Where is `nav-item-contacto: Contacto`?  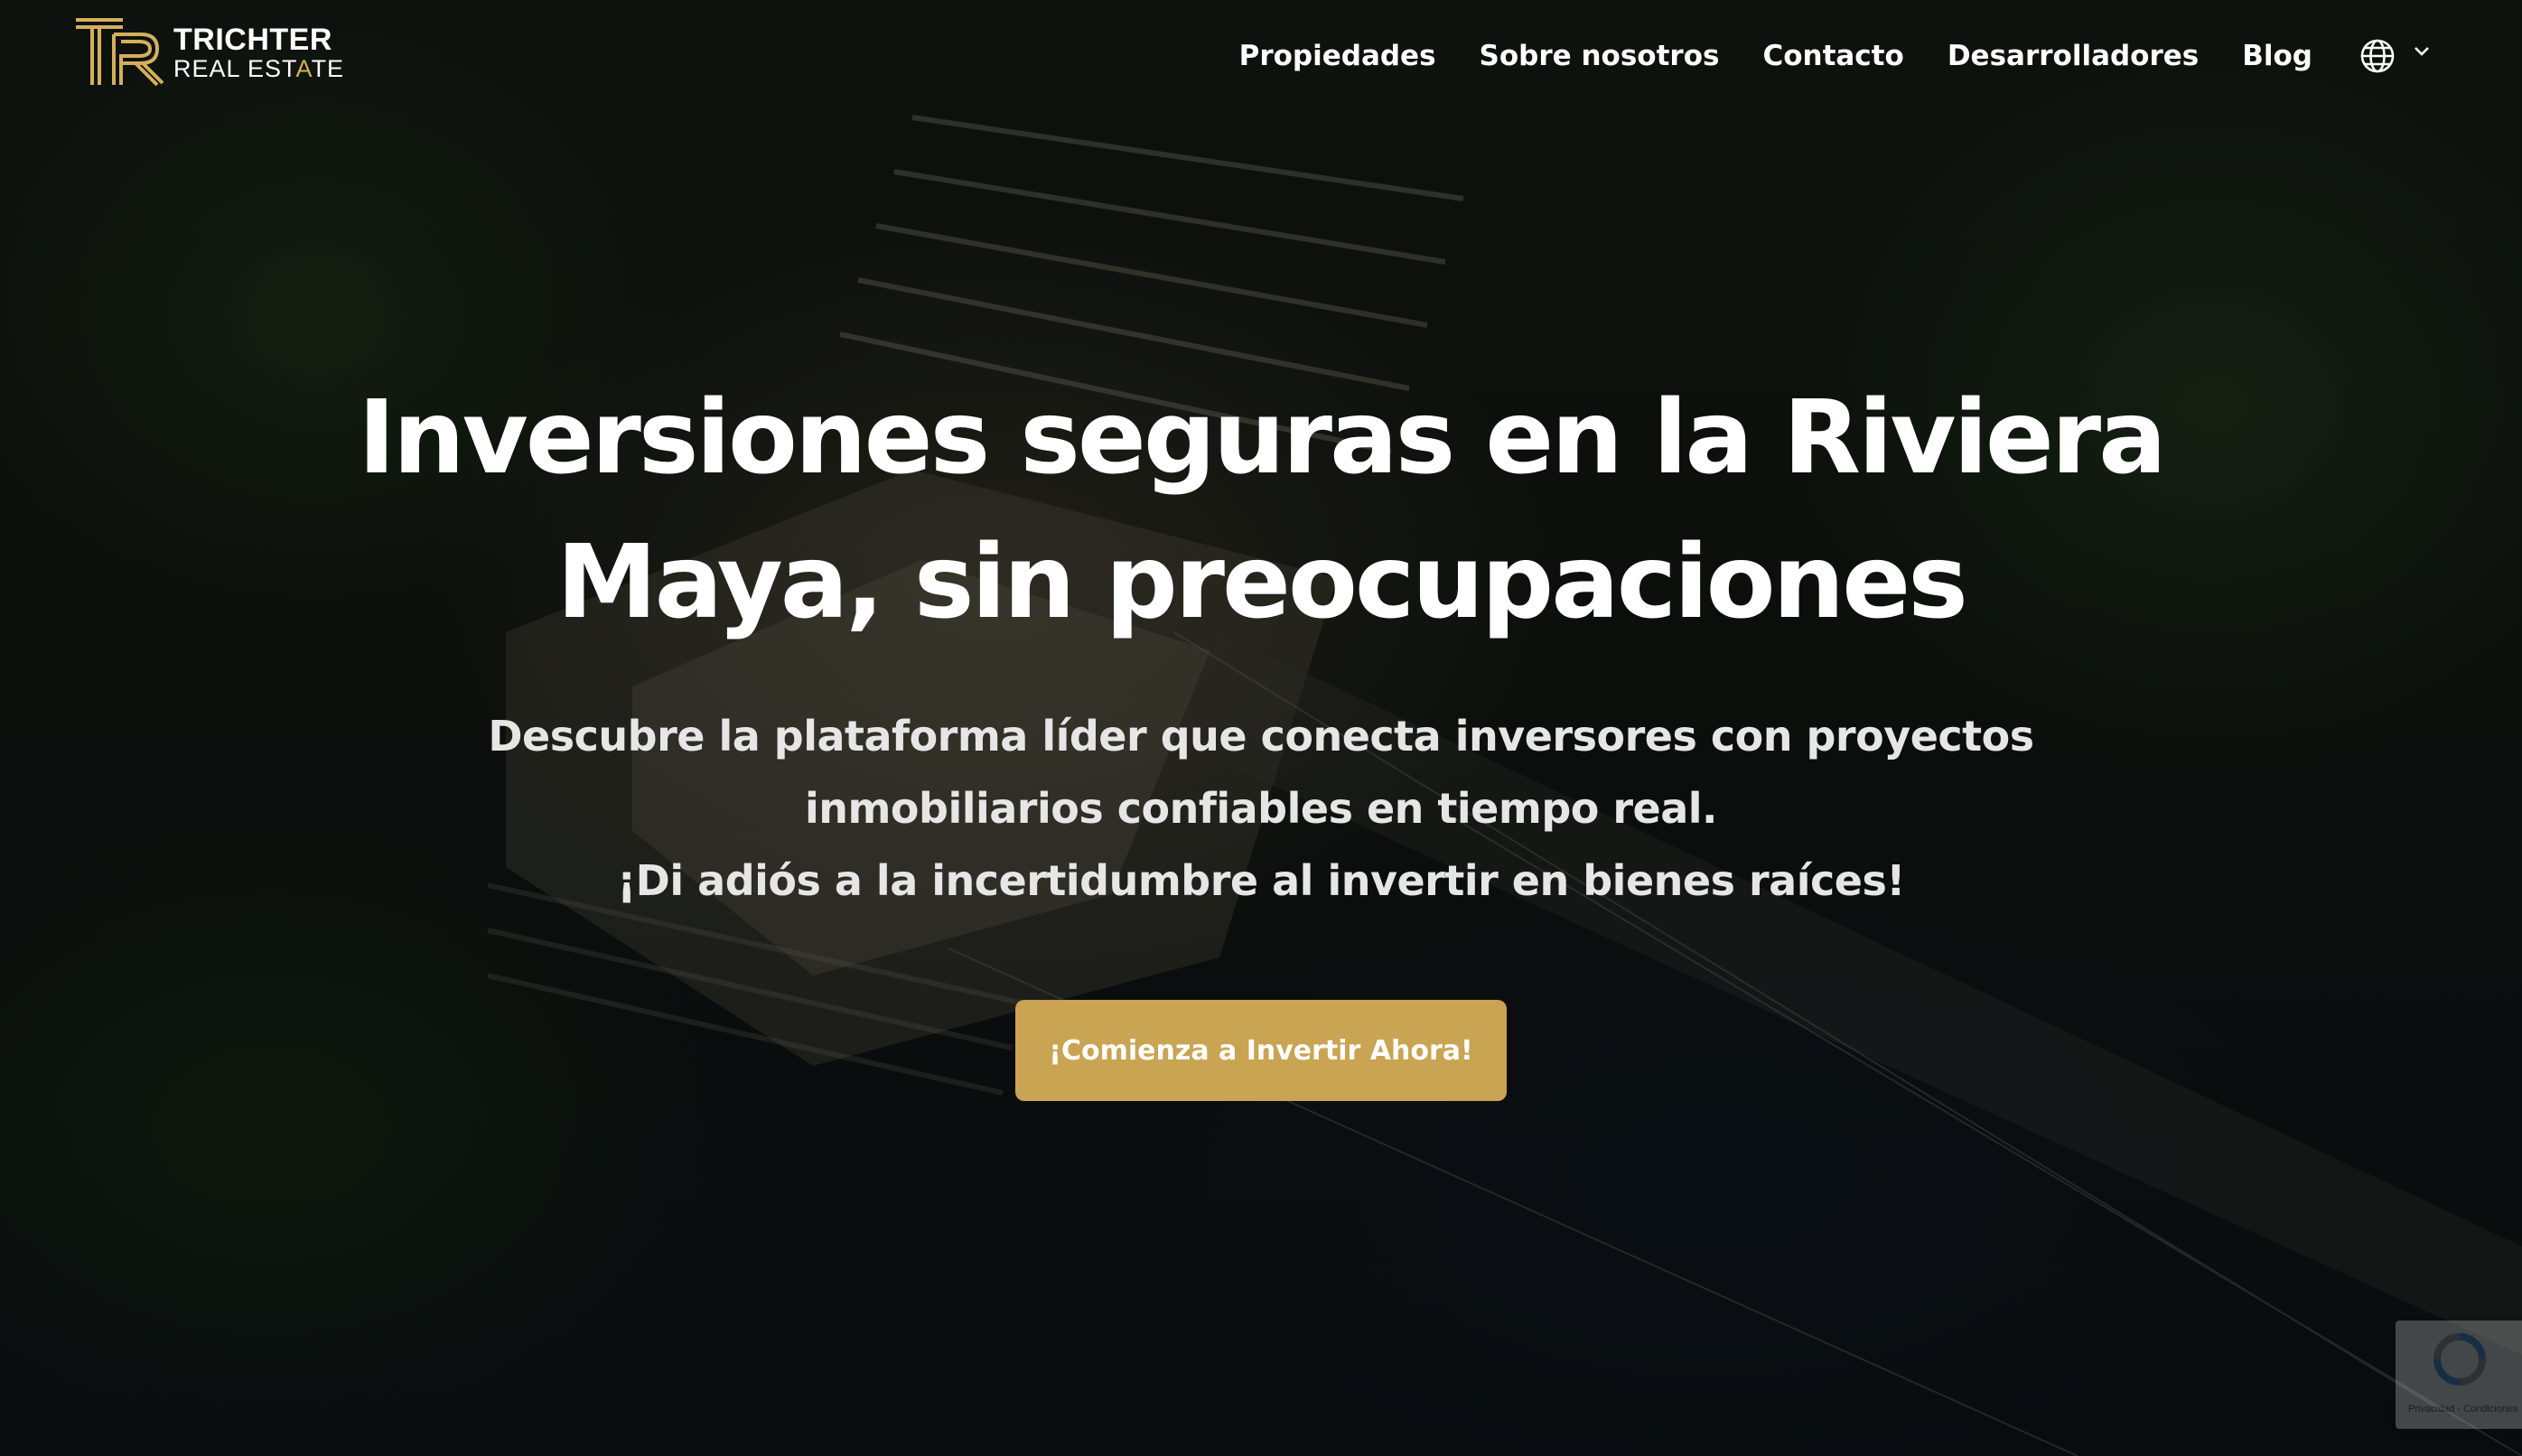
nav-item-contacto: Contacto is located at coordinates (1833, 56).